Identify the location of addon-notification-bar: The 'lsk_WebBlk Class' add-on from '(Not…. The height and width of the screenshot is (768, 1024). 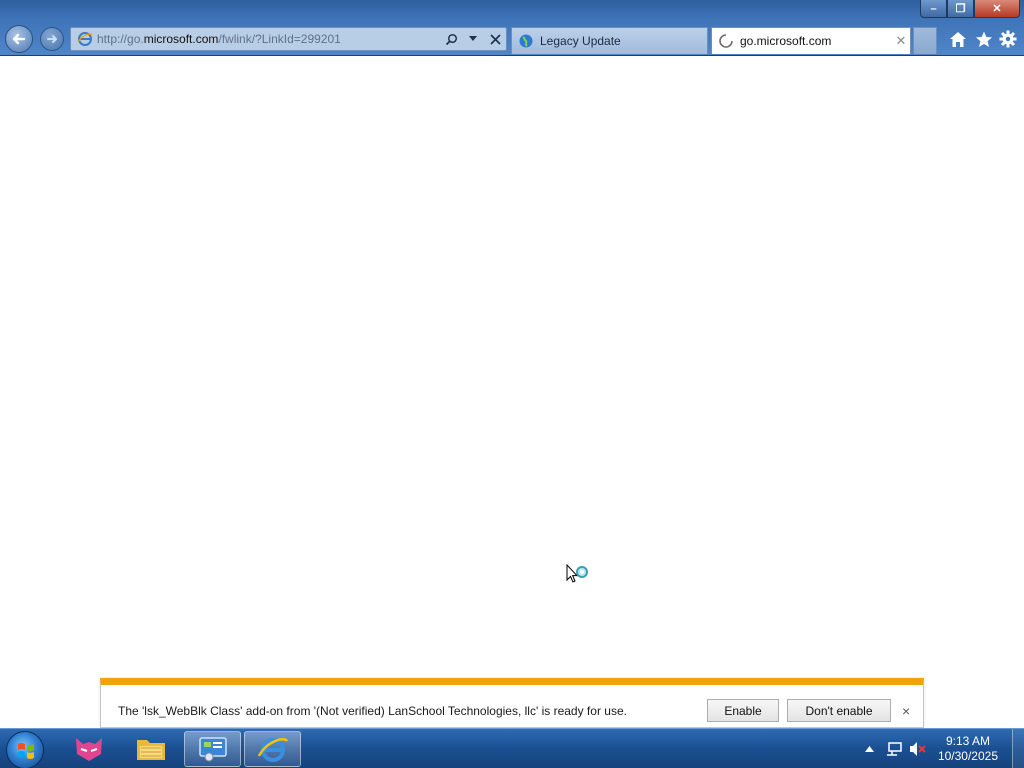
(512, 703).